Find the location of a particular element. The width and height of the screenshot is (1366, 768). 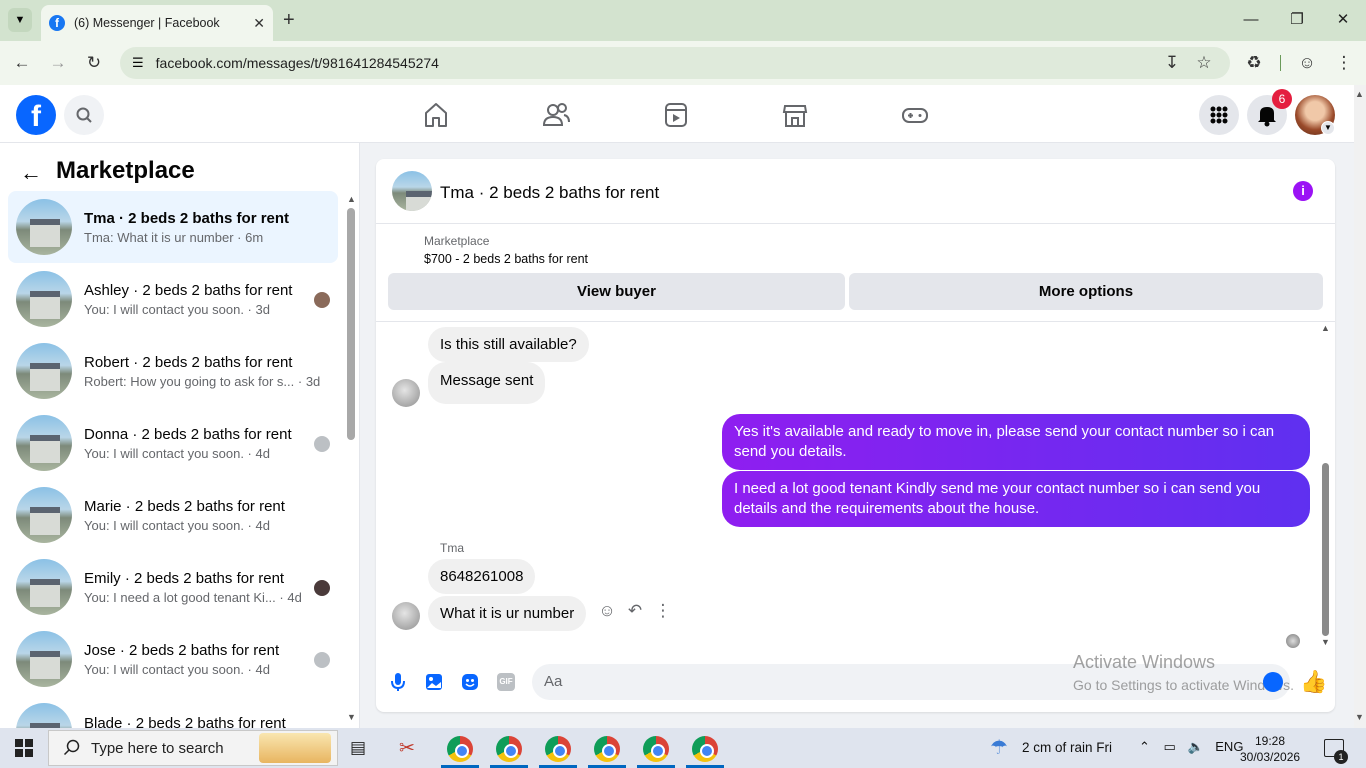

view-buyer-button: View buyer is located at coordinates (616, 291).